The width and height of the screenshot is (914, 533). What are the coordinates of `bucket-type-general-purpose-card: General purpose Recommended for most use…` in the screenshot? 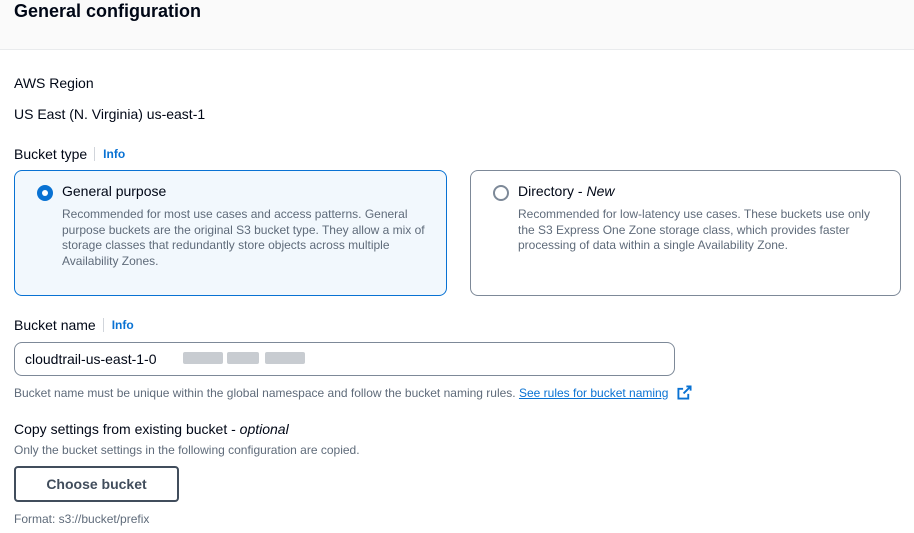 It's located at (230, 233).